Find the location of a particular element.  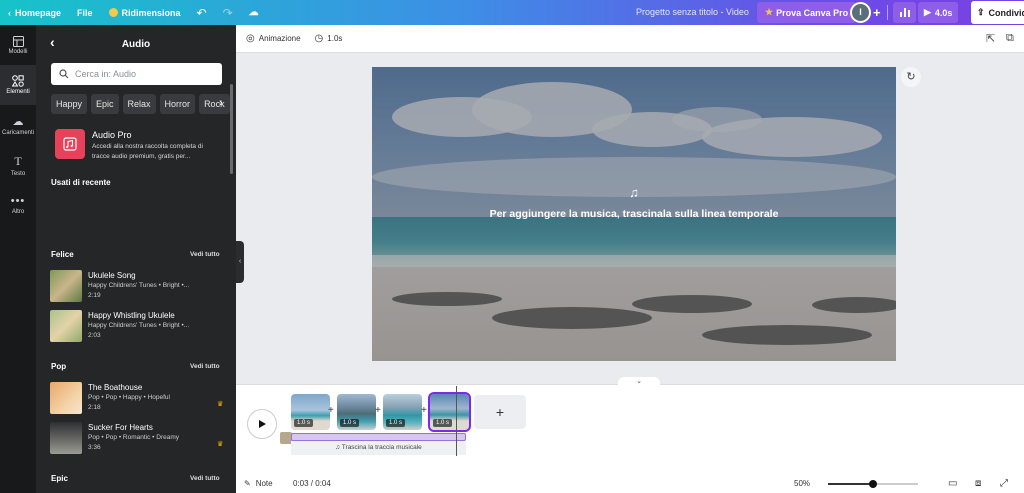

search-icon is located at coordinates (64, 74).